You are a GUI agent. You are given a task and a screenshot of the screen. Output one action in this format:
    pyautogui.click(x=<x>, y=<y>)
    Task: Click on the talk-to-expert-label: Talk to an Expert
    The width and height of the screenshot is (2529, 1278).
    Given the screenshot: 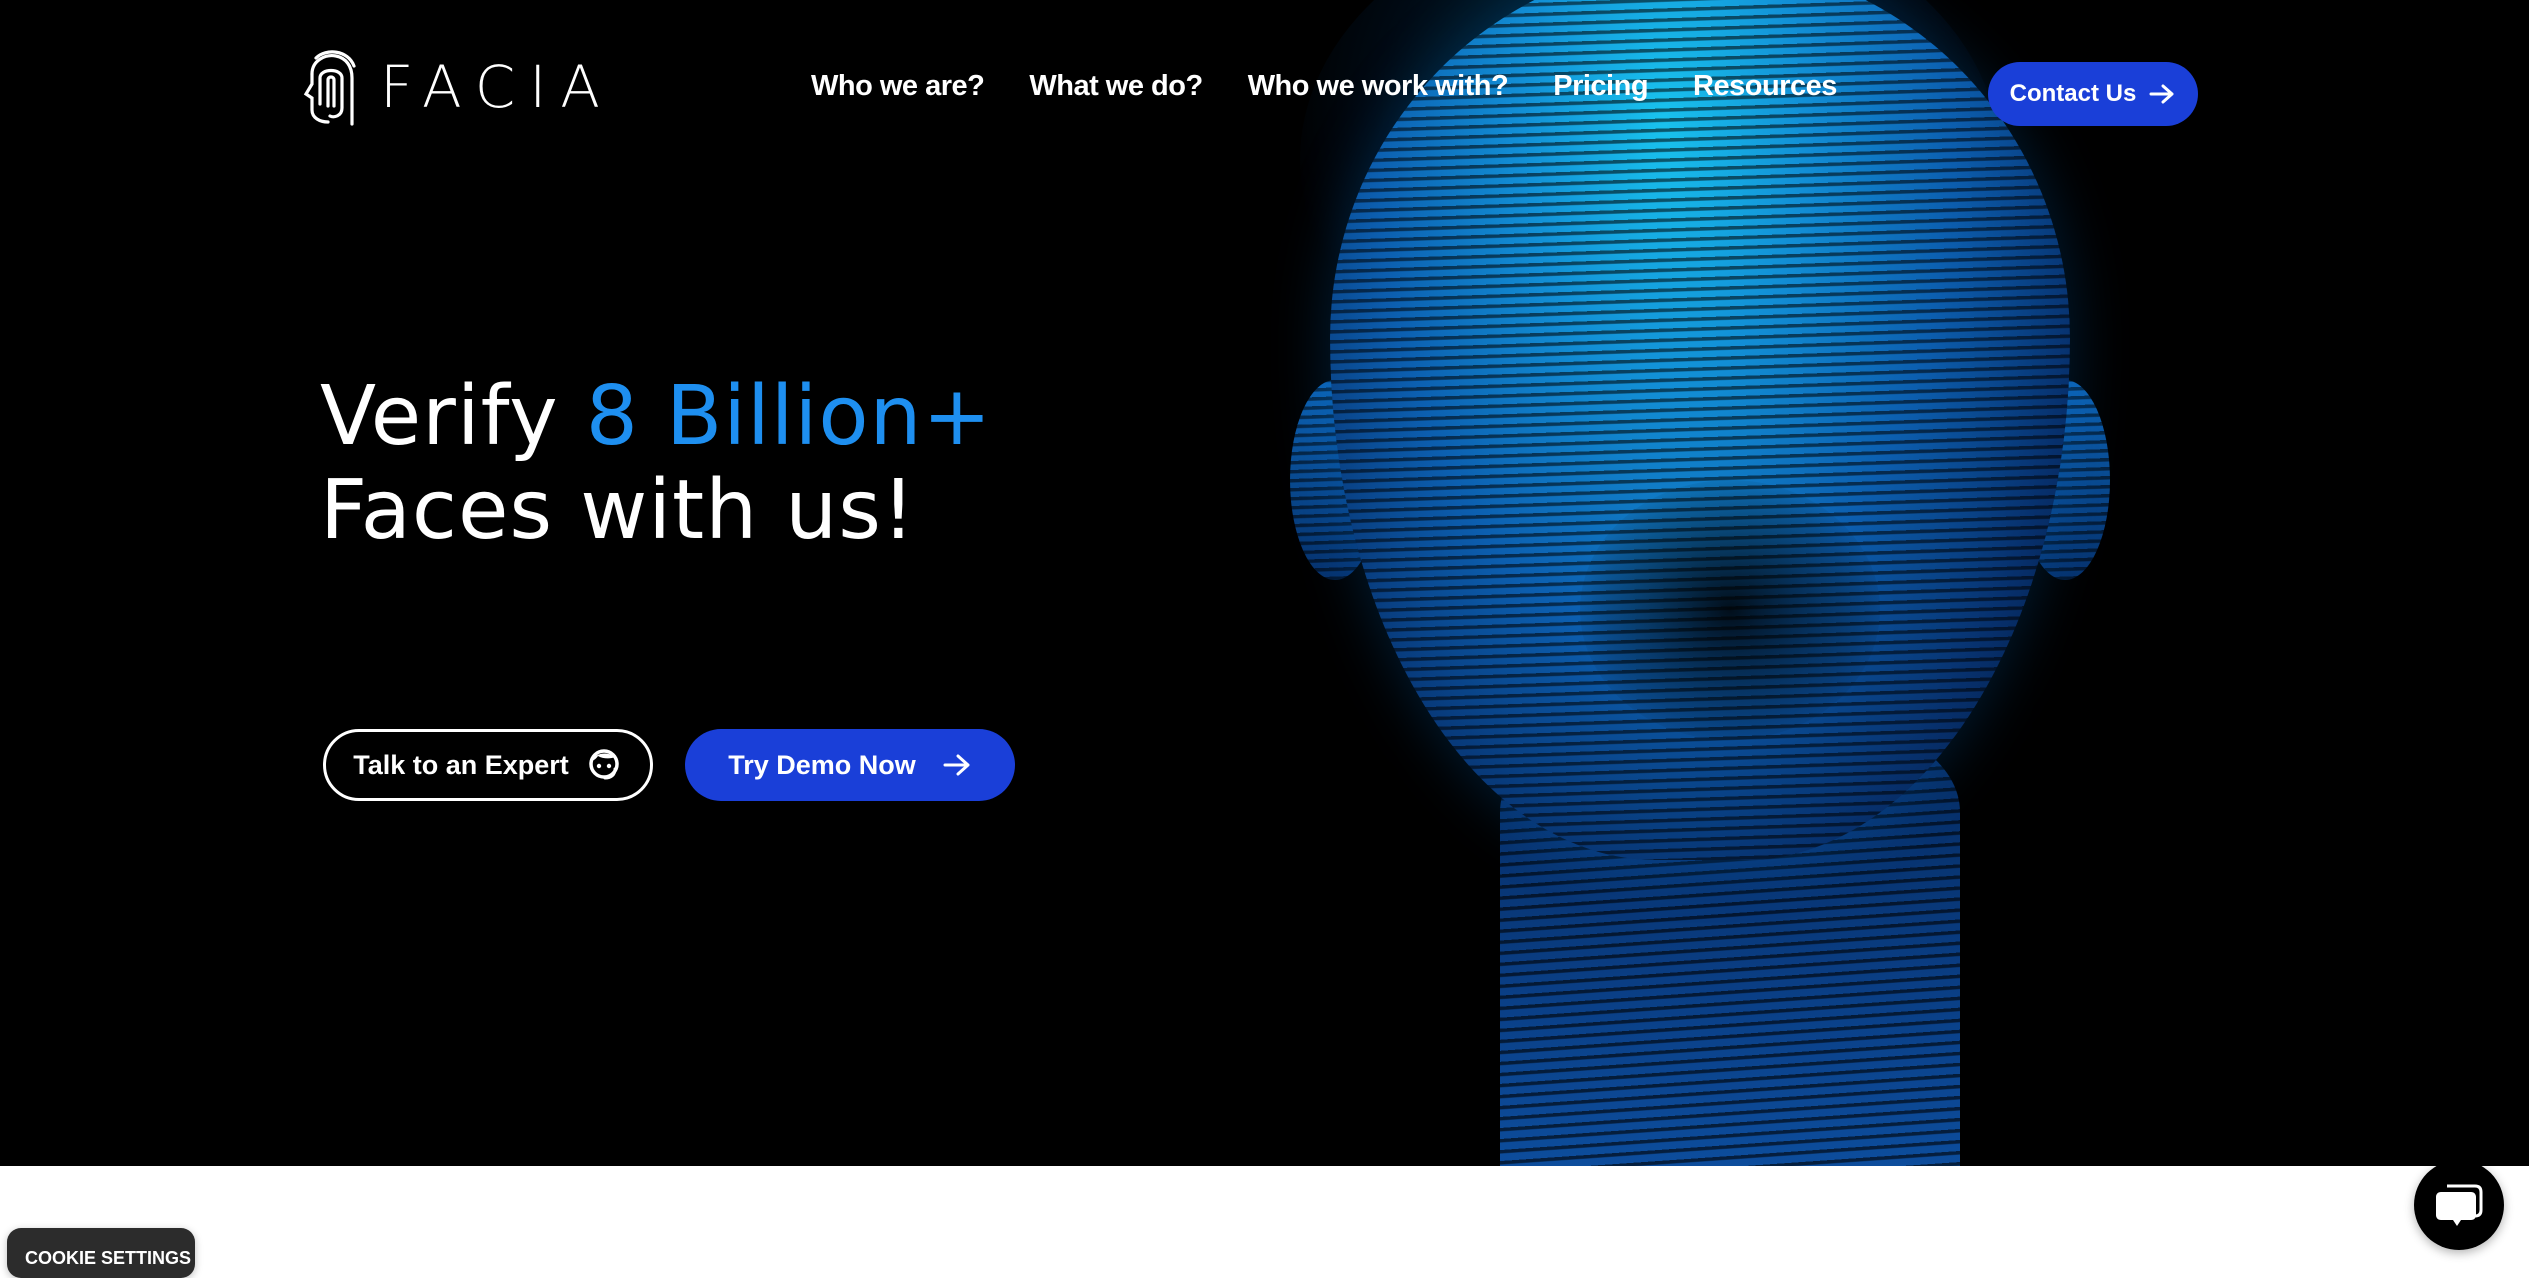 What is the action you would take?
    pyautogui.click(x=461, y=764)
    